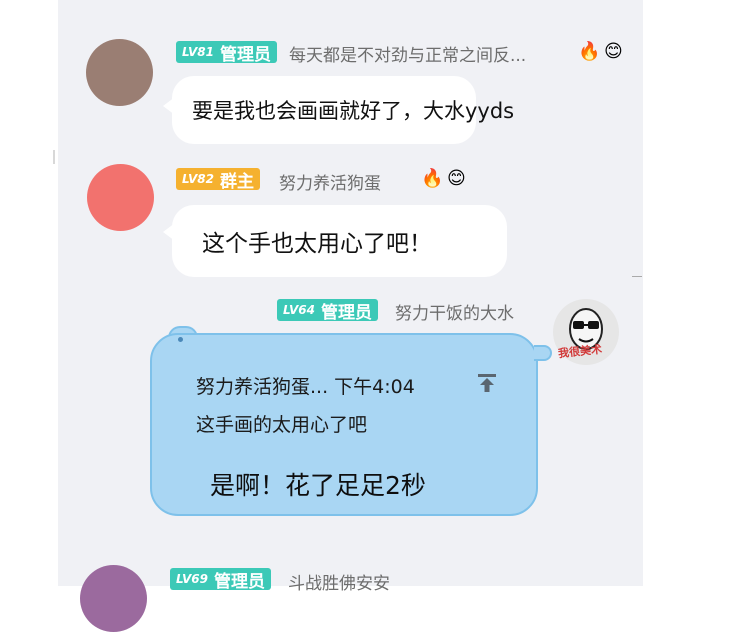 The image size is (750, 632). What do you see at coordinates (198, 52) in the screenshot?
I see `level-label: LV81` at bounding box center [198, 52].